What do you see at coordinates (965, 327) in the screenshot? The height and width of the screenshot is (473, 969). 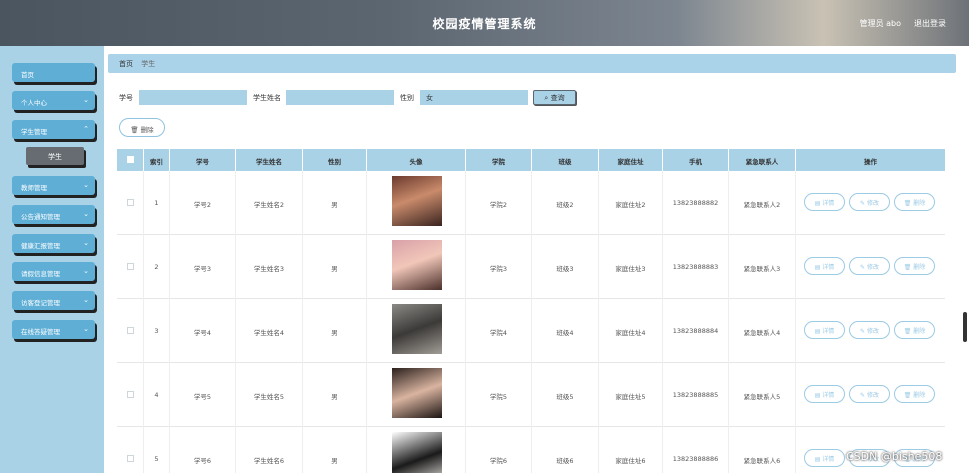 I see `vertical-scrollbar` at bounding box center [965, 327].